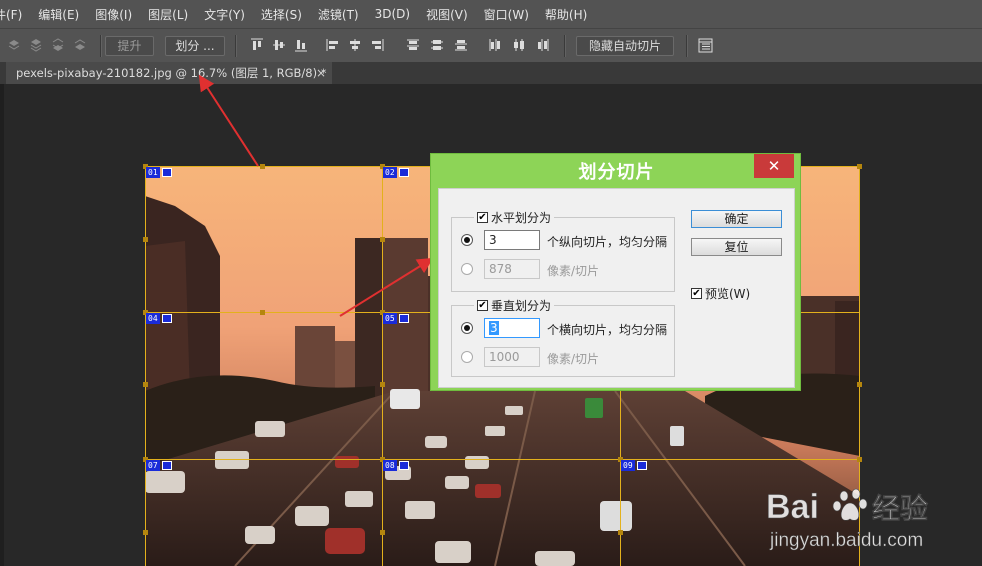 The image size is (982, 566). Describe the element at coordinates (113, 14) in the screenshot. I see `menu-item: 图像(I)` at that location.